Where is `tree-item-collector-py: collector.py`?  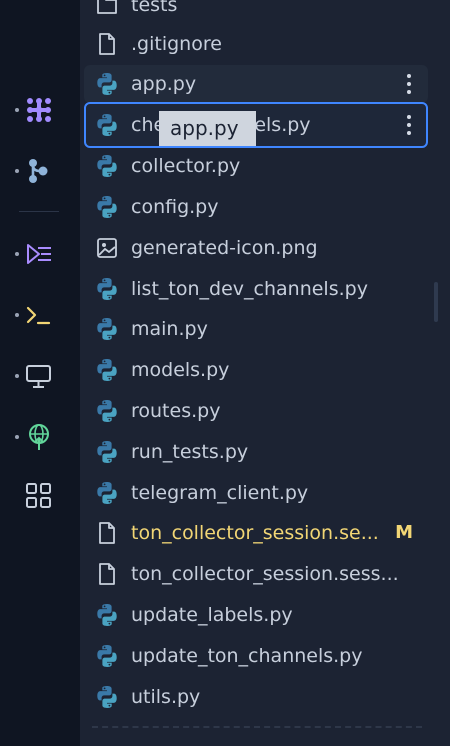
tree-item-collector-py: collector.py is located at coordinates (256, 166).